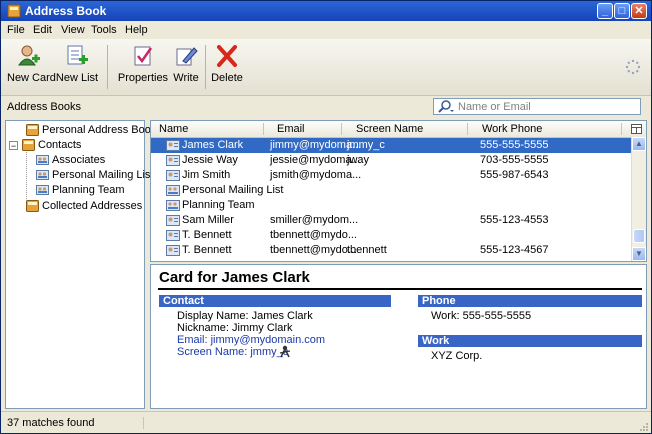 Image resolution: width=652 pixels, height=434 pixels. What do you see at coordinates (75, 423) in the screenshot?
I see `status-text: 37 matches found` at bounding box center [75, 423].